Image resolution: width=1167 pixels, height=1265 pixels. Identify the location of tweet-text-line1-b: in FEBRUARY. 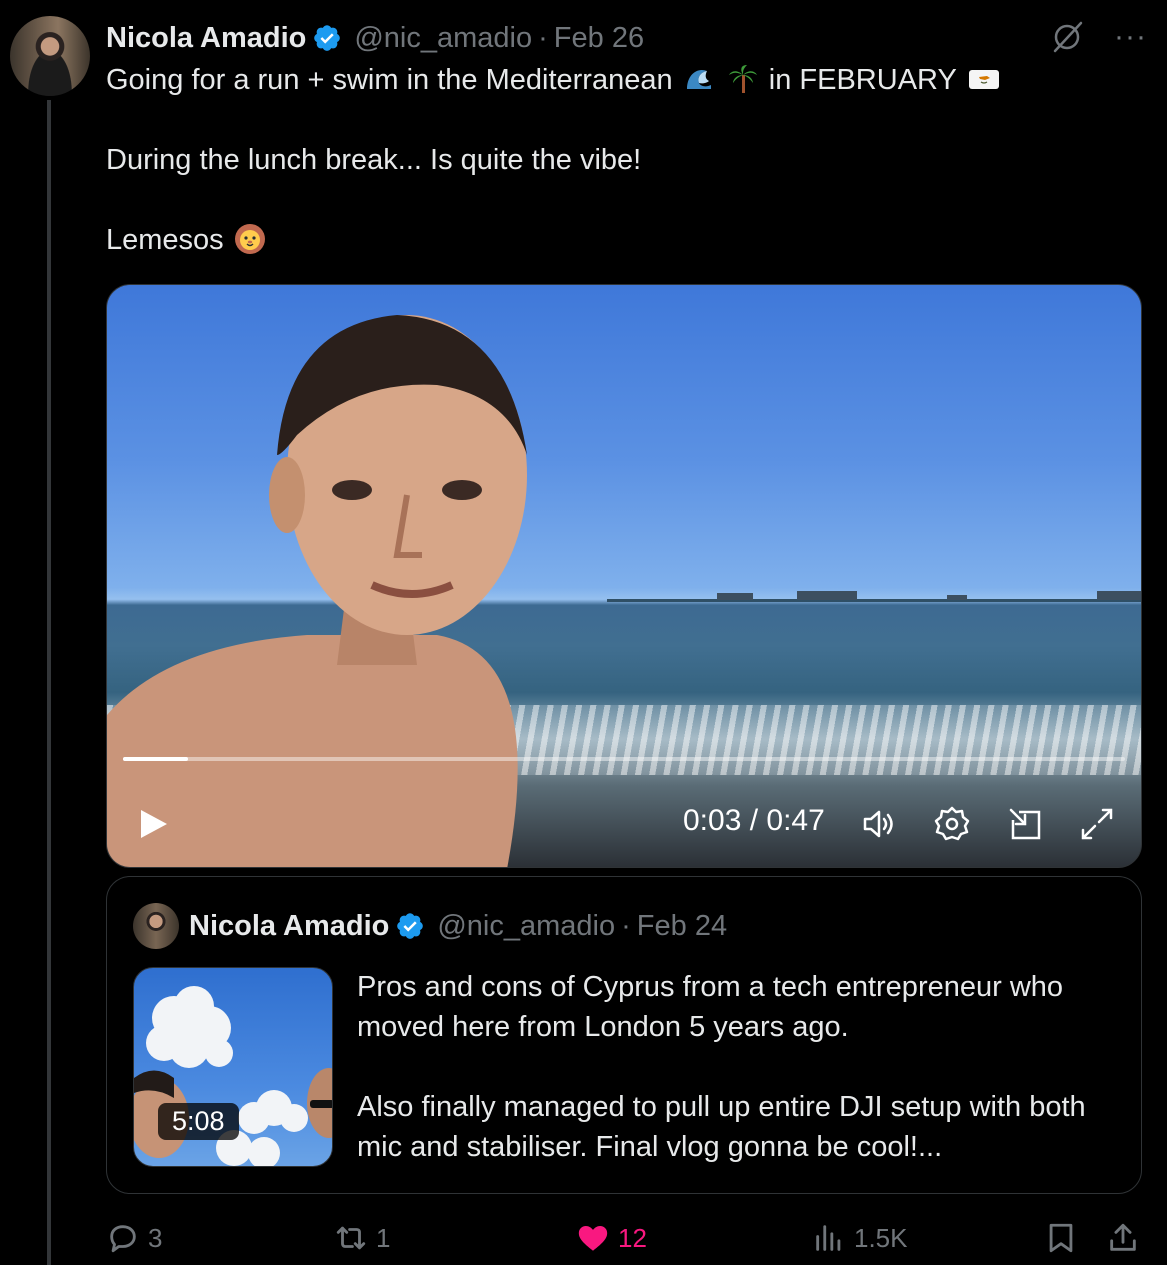
(862, 80).